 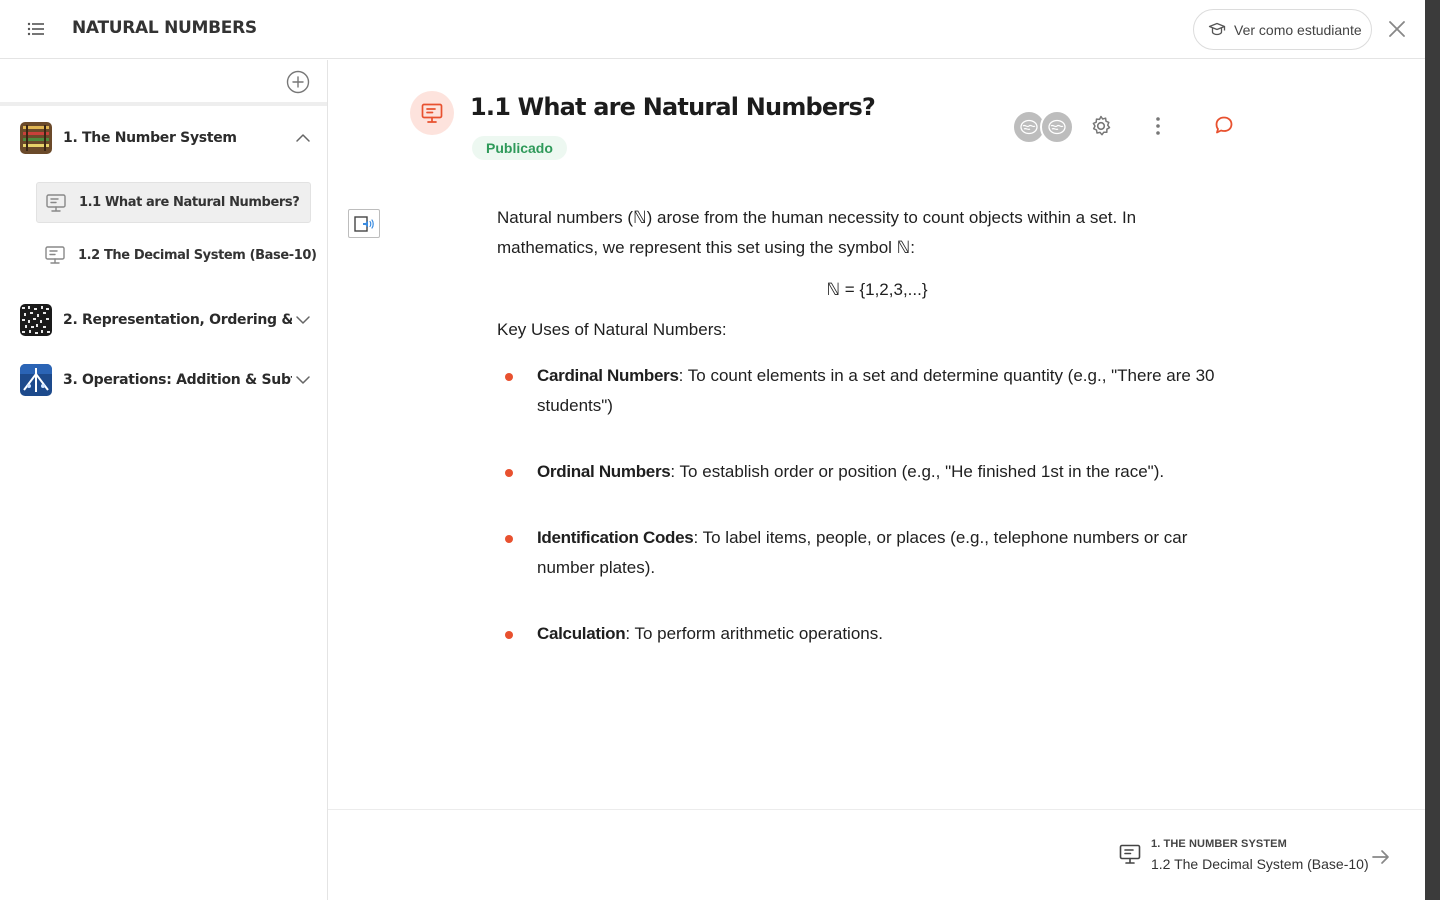 I want to click on plus-circle-icon, so click(x=298, y=82).